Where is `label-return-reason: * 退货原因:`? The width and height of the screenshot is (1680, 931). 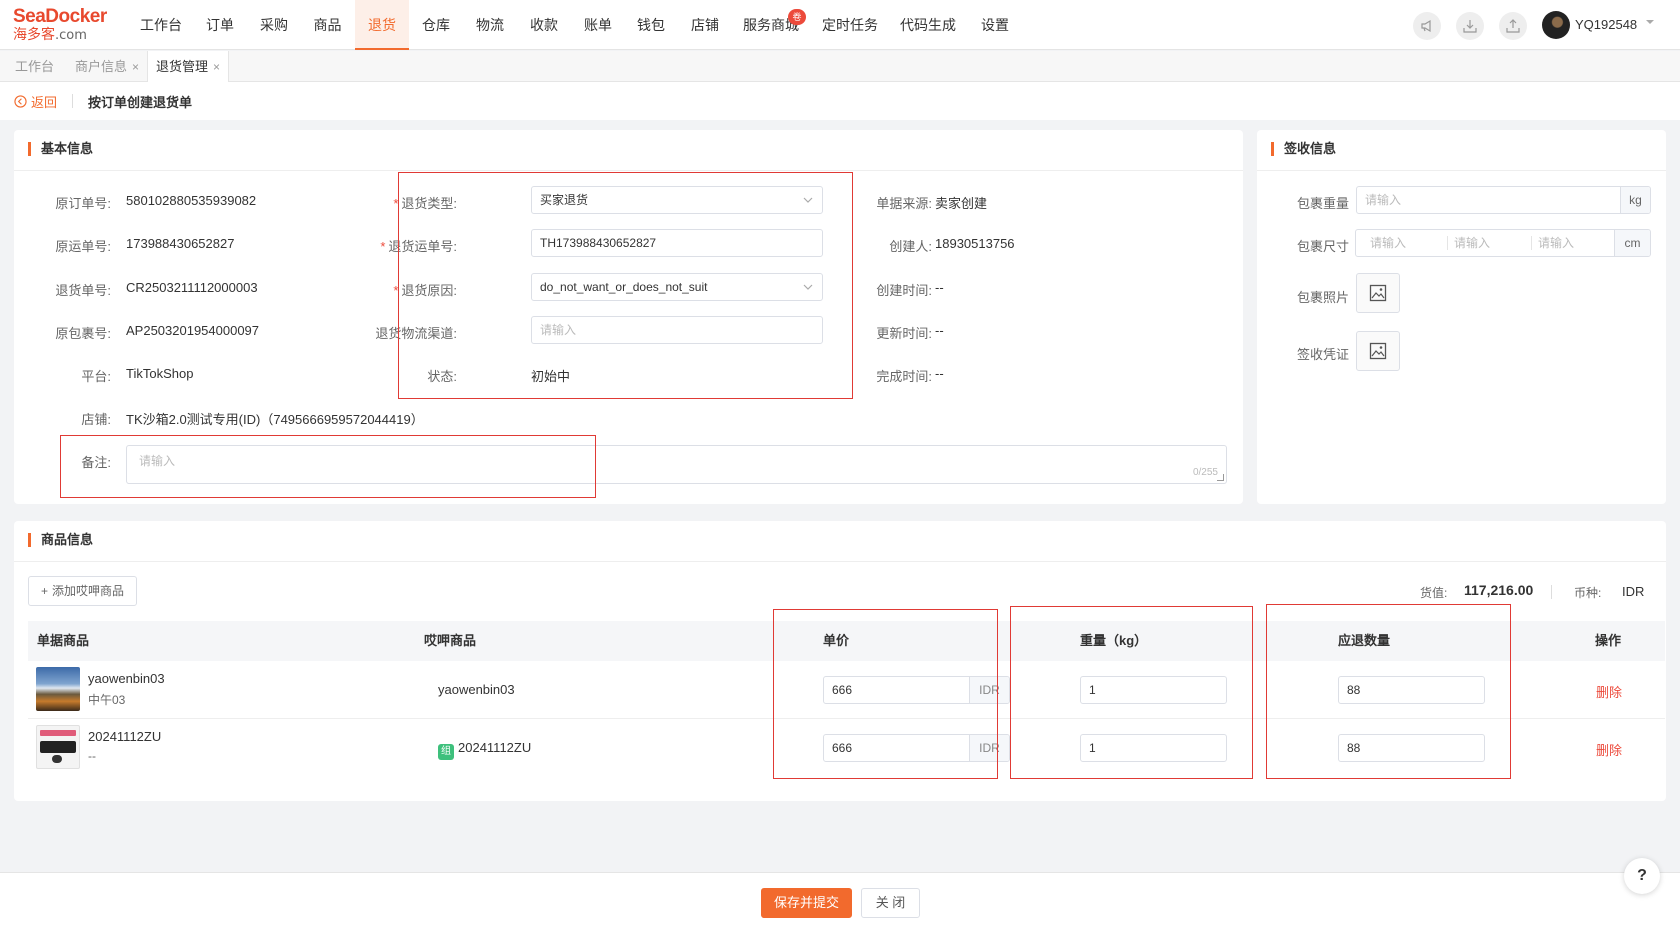
label-return-reason: * 退货原因: is located at coordinates (425, 290).